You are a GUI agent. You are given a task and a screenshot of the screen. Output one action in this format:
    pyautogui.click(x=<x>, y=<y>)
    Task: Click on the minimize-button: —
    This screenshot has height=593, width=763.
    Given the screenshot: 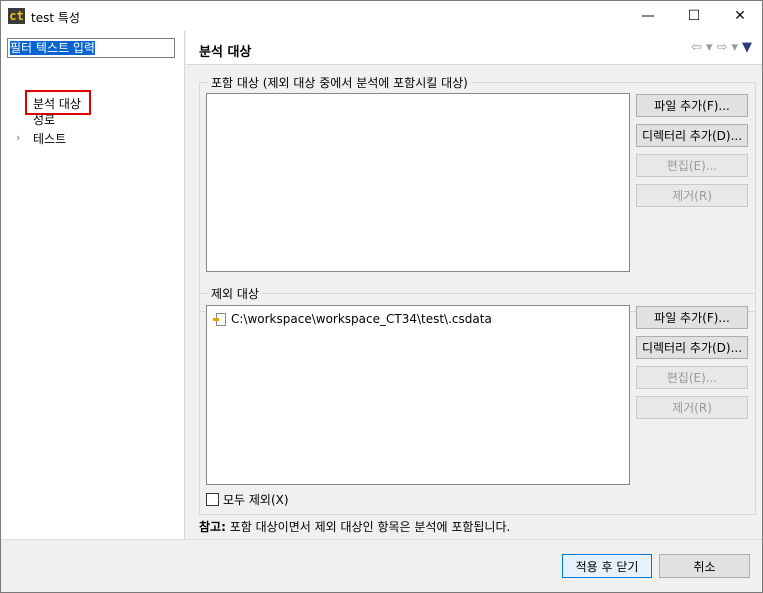 What is the action you would take?
    pyautogui.click(x=648, y=16)
    